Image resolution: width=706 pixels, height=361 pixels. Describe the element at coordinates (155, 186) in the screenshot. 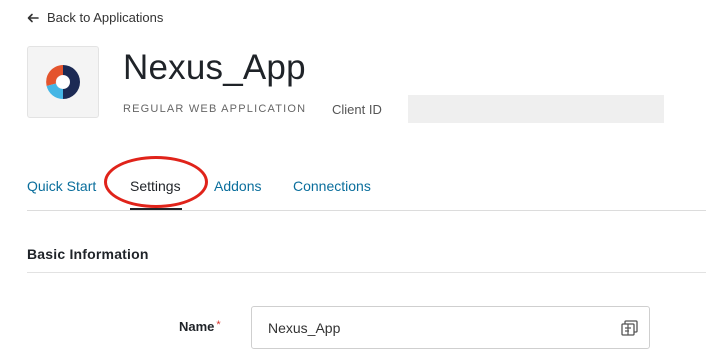

I see `tab-settings: Settings` at that location.